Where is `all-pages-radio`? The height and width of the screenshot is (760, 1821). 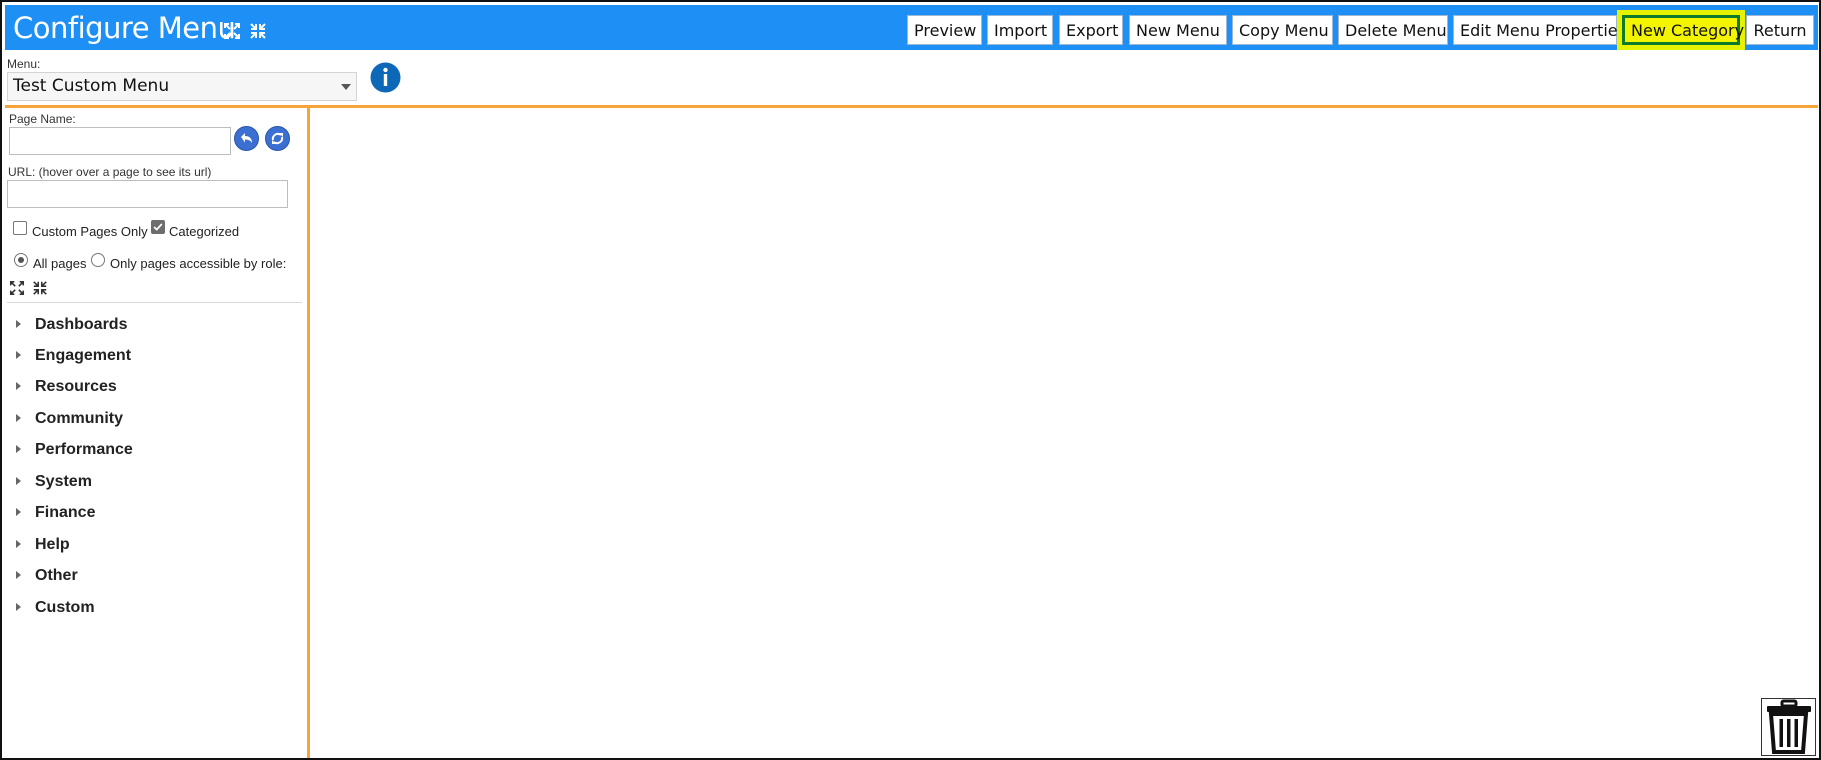
all-pages-radio is located at coordinates (21, 260).